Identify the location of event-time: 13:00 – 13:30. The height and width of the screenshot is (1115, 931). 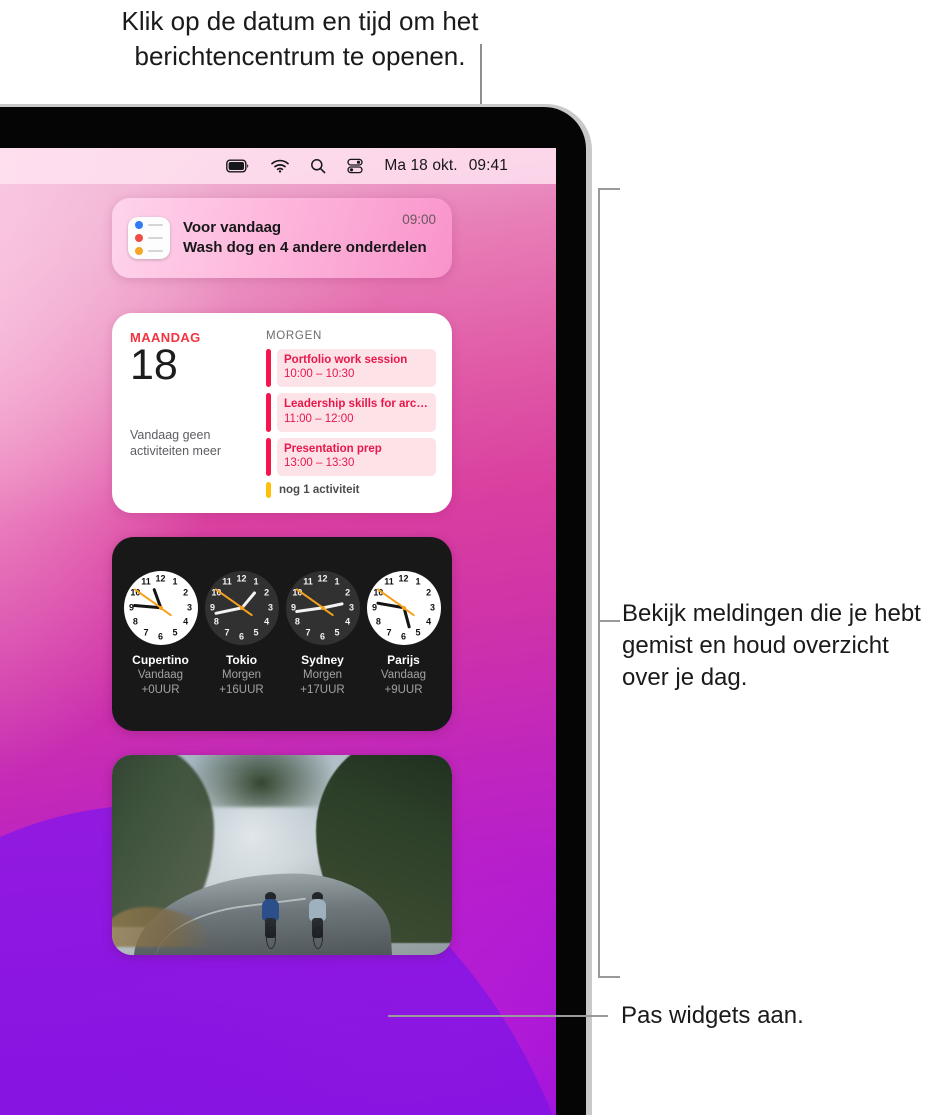
(319, 463).